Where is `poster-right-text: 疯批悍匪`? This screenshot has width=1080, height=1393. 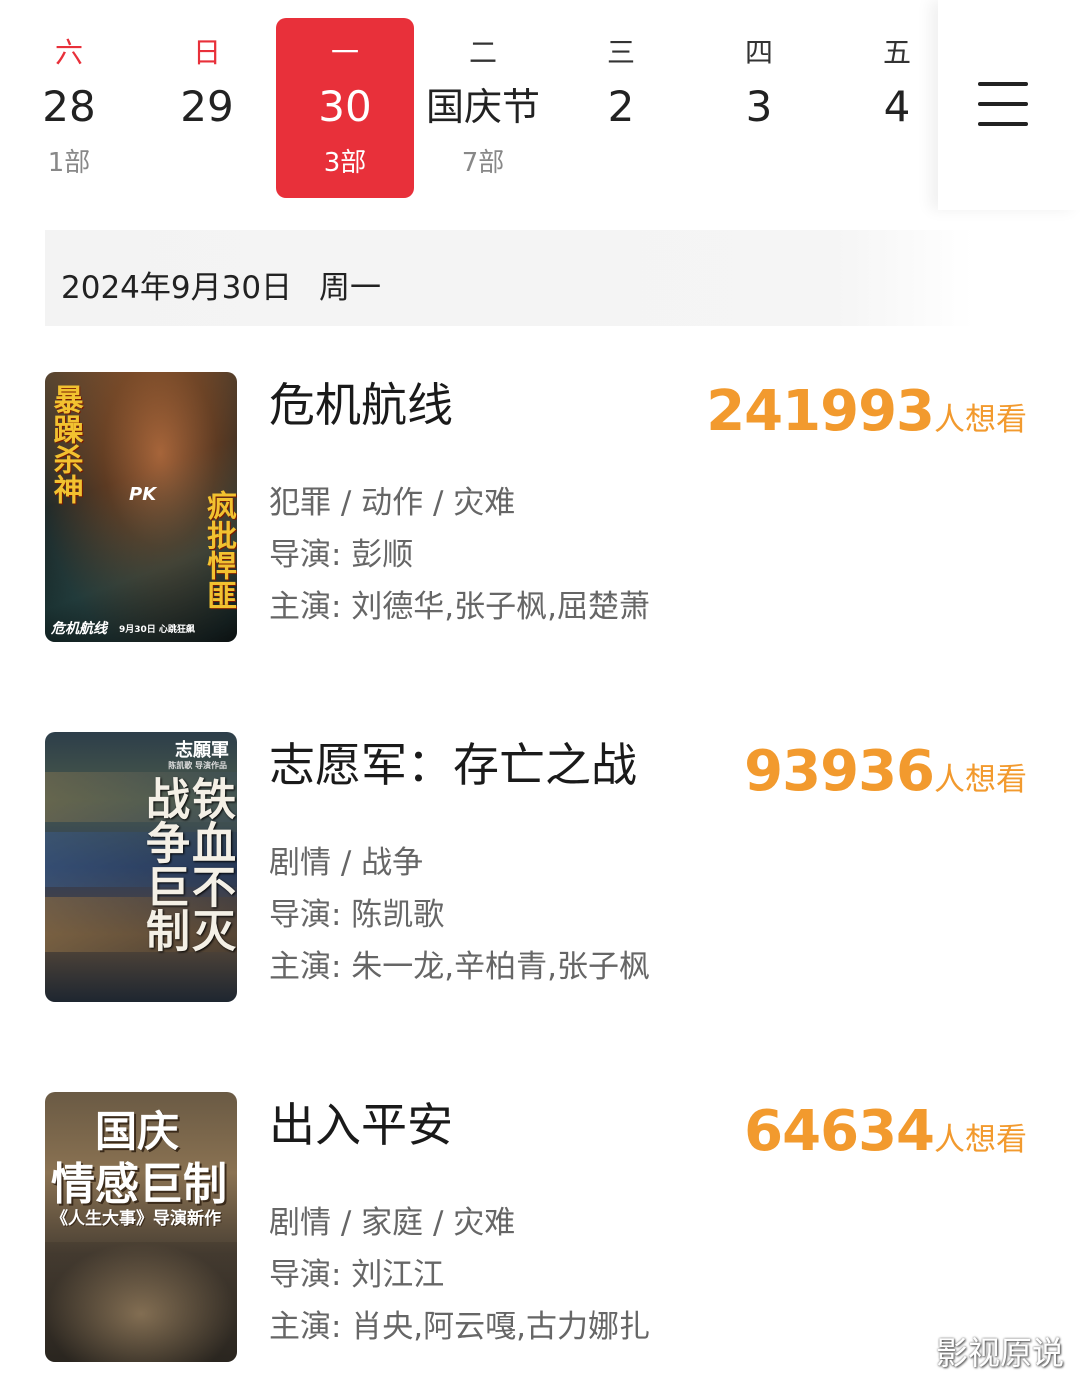
poster-right-text: 疯批悍匪 is located at coordinates (218, 550).